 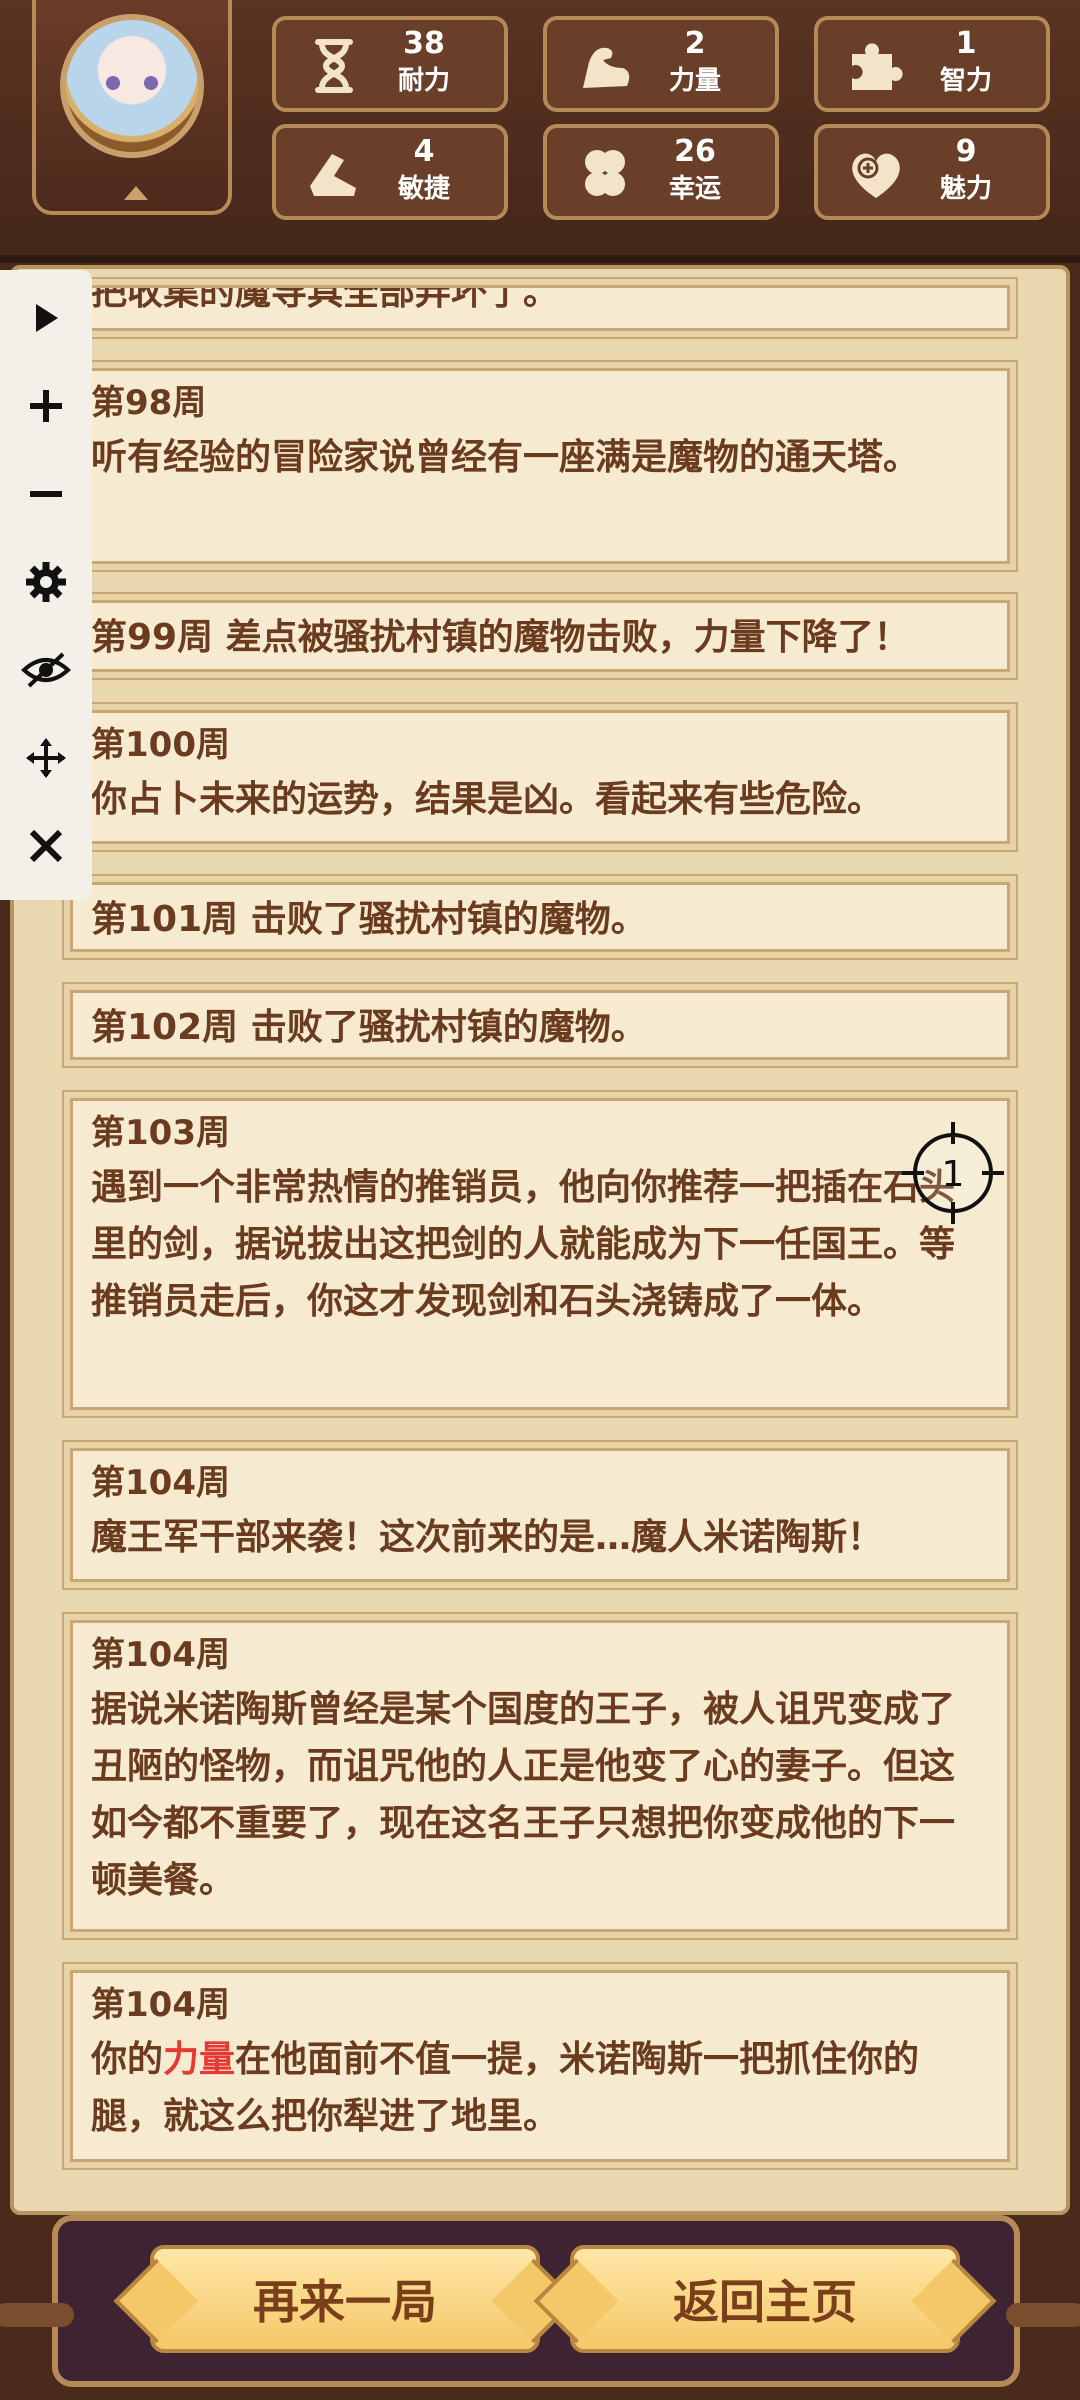 I want to click on stat-label: 力量, so click(x=694, y=81).